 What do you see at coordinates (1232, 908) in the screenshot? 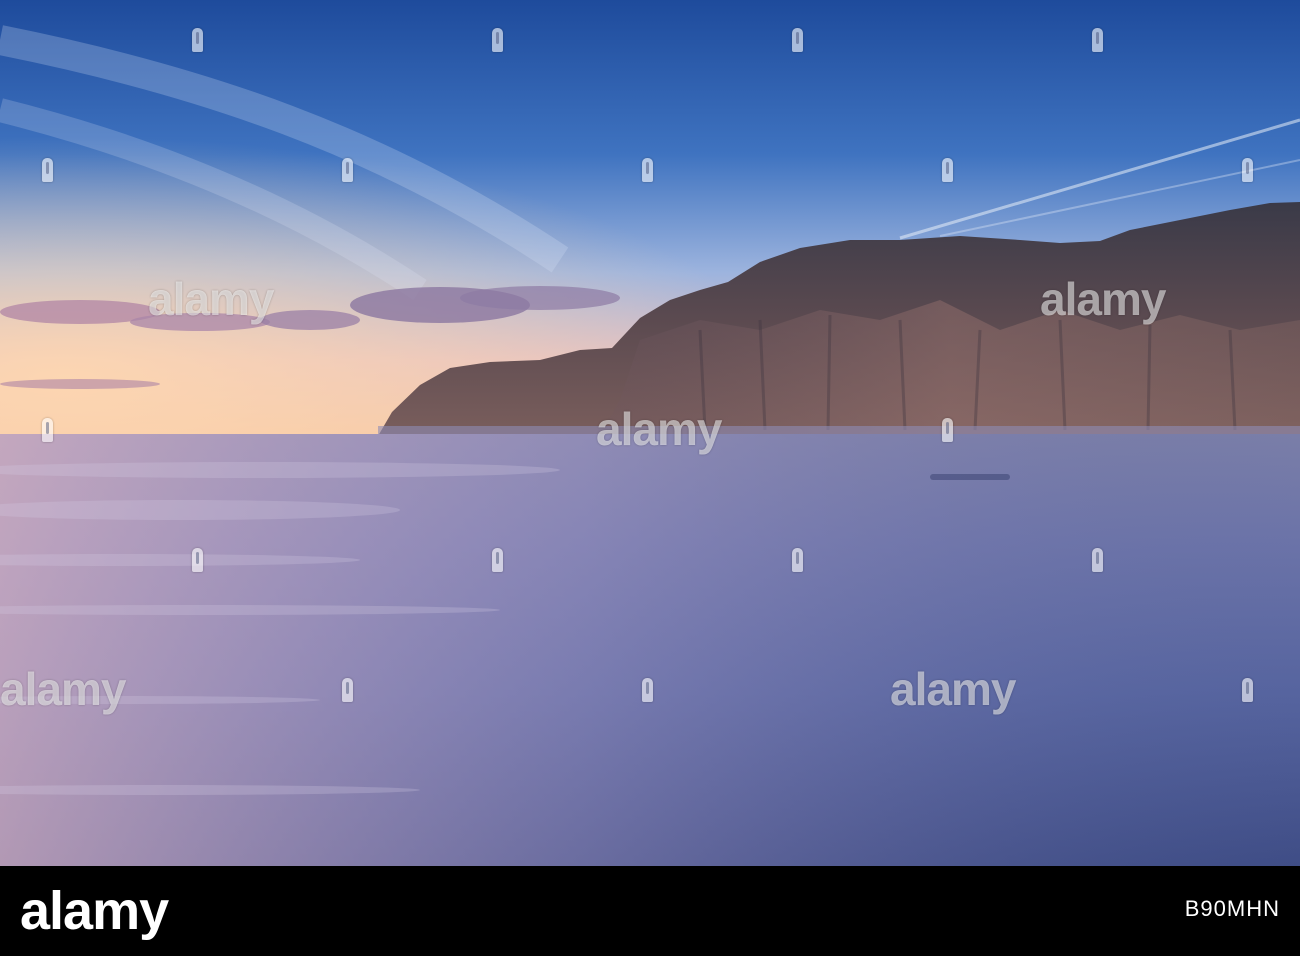
I see `image-id: B90MHN` at bounding box center [1232, 908].